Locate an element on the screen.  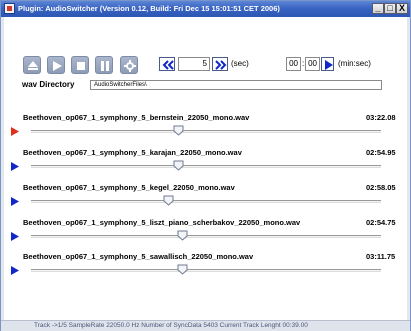
eject-button is located at coordinates (32, 65).